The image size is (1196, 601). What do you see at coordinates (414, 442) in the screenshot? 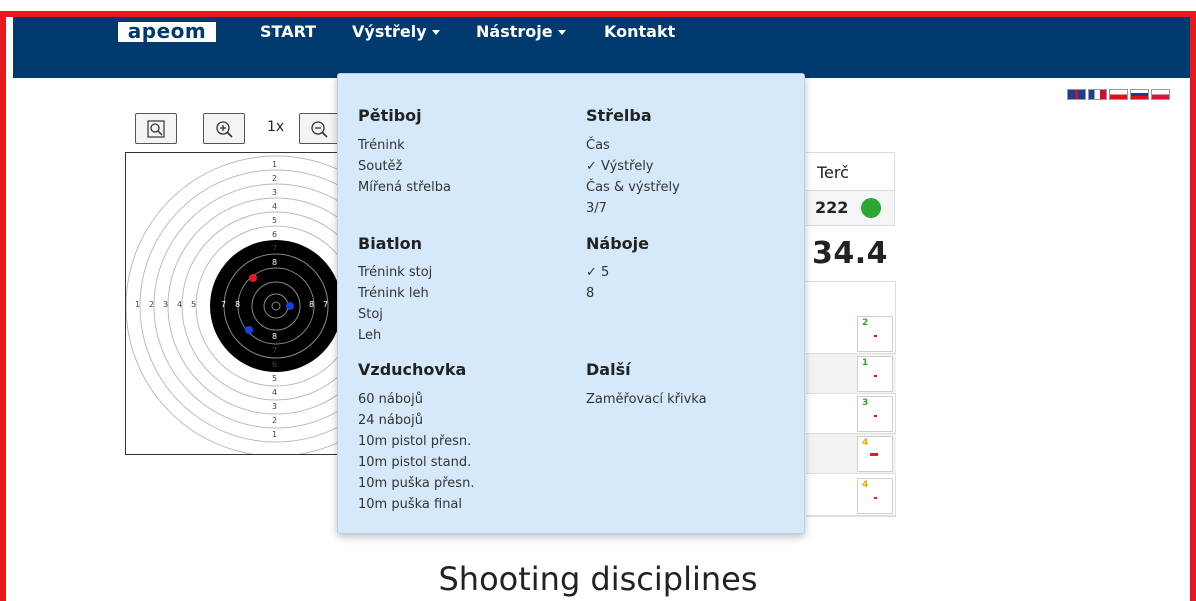
I see `menu-item: 10m pistol přesn.` at bounding box center [414, 442].